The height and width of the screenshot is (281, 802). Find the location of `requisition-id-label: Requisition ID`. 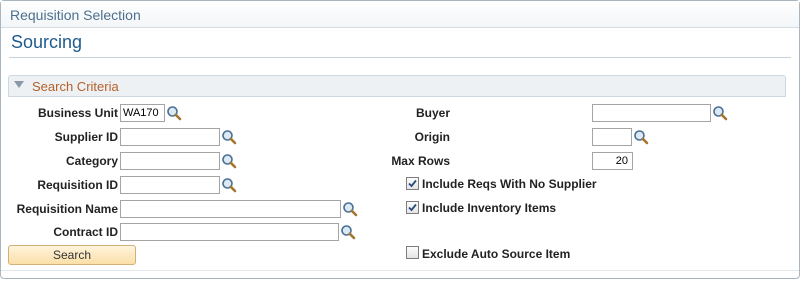

requisition-id-label: Requisition ID is located at coordinates (77, 185).